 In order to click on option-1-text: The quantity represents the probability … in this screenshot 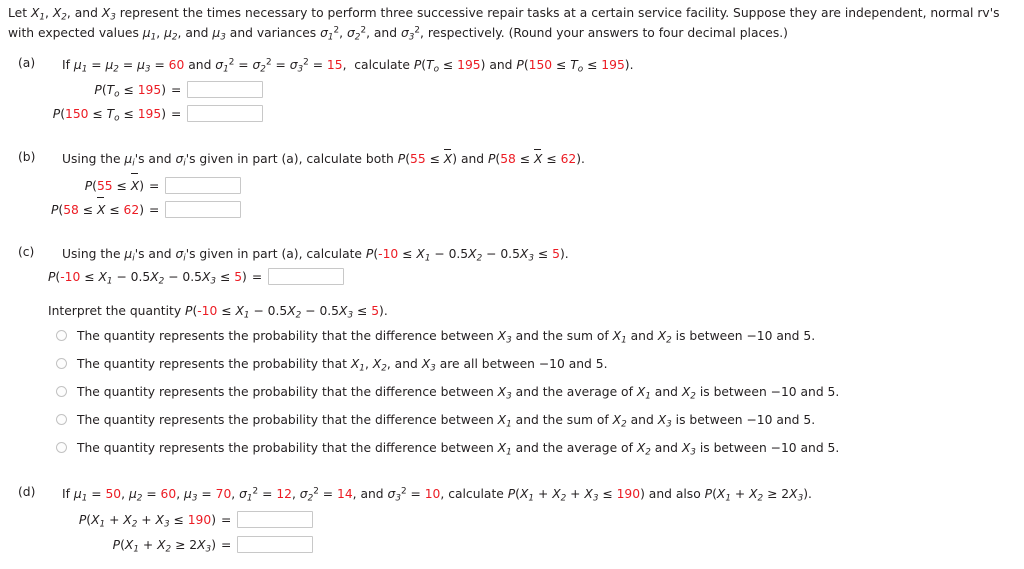, I will do `click(446, 336)`.